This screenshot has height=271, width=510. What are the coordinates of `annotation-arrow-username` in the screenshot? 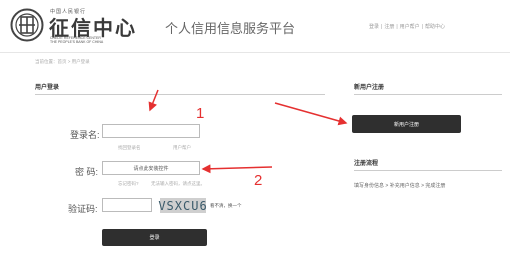 It's located at (153, 100).